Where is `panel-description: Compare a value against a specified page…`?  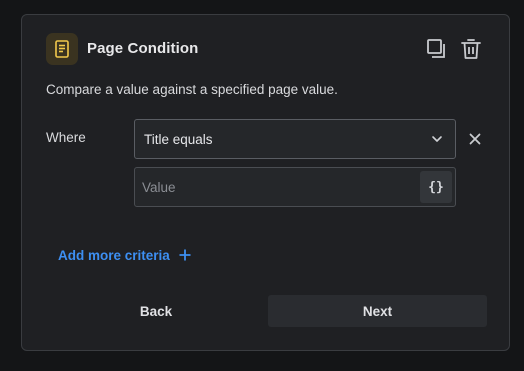 panel-description: Compare a value against a specified page… is located at coordinates (192, 89).